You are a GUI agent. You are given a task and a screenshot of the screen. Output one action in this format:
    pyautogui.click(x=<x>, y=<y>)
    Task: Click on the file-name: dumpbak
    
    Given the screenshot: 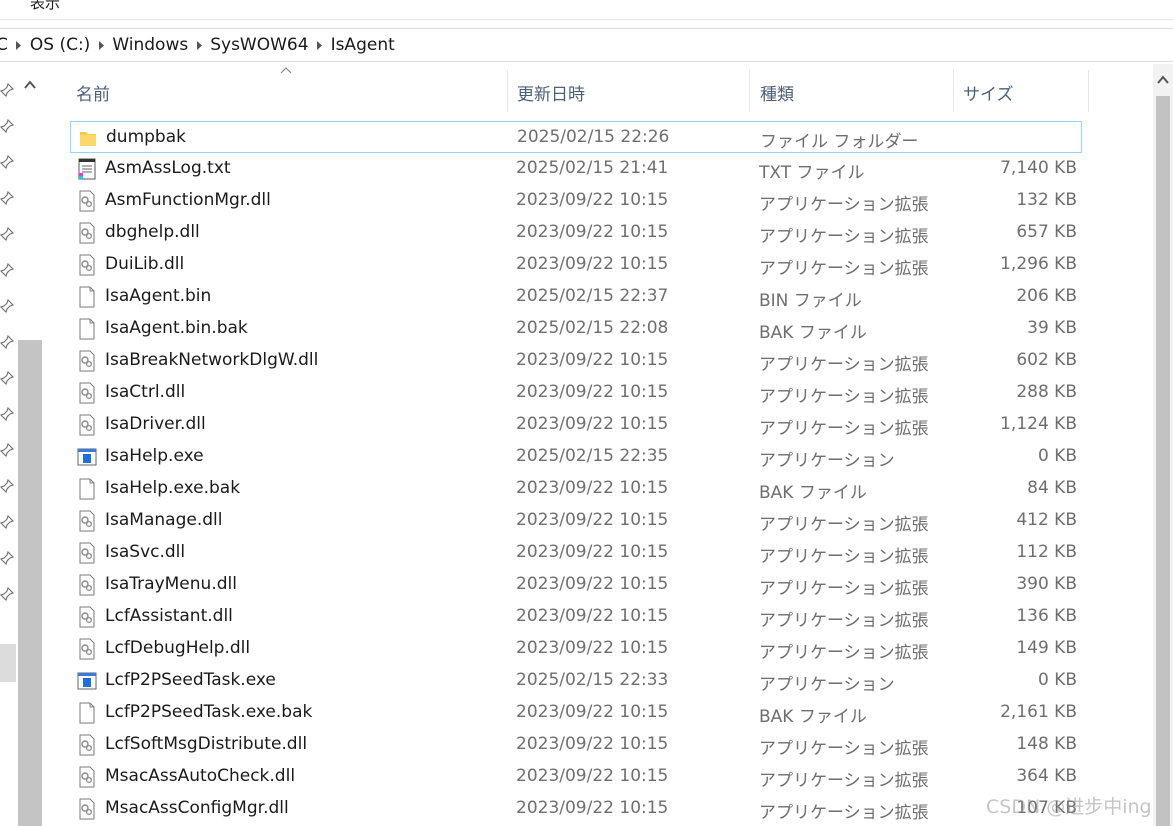 What is the action you would take?
    pyautogui.click(x=146, y=137)
    